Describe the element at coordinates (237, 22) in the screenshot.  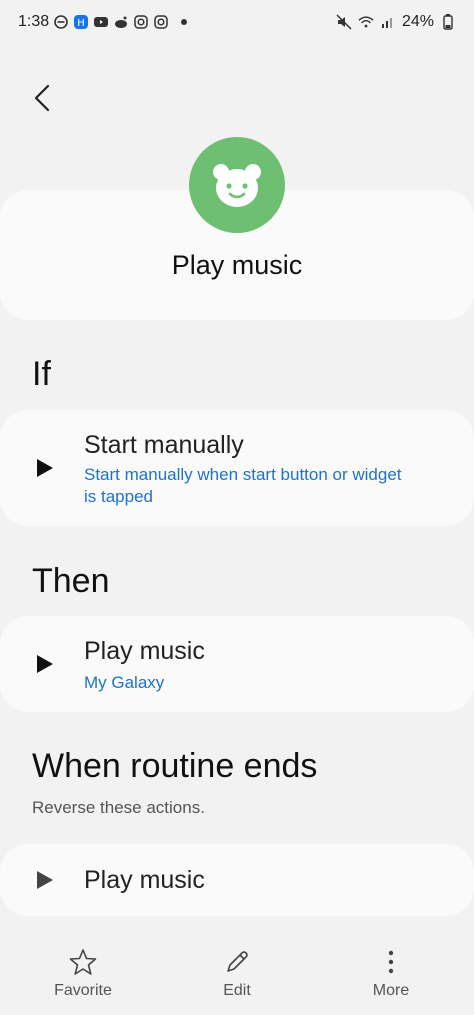
I see `status-bar: 1:38 H 24%` at that location.